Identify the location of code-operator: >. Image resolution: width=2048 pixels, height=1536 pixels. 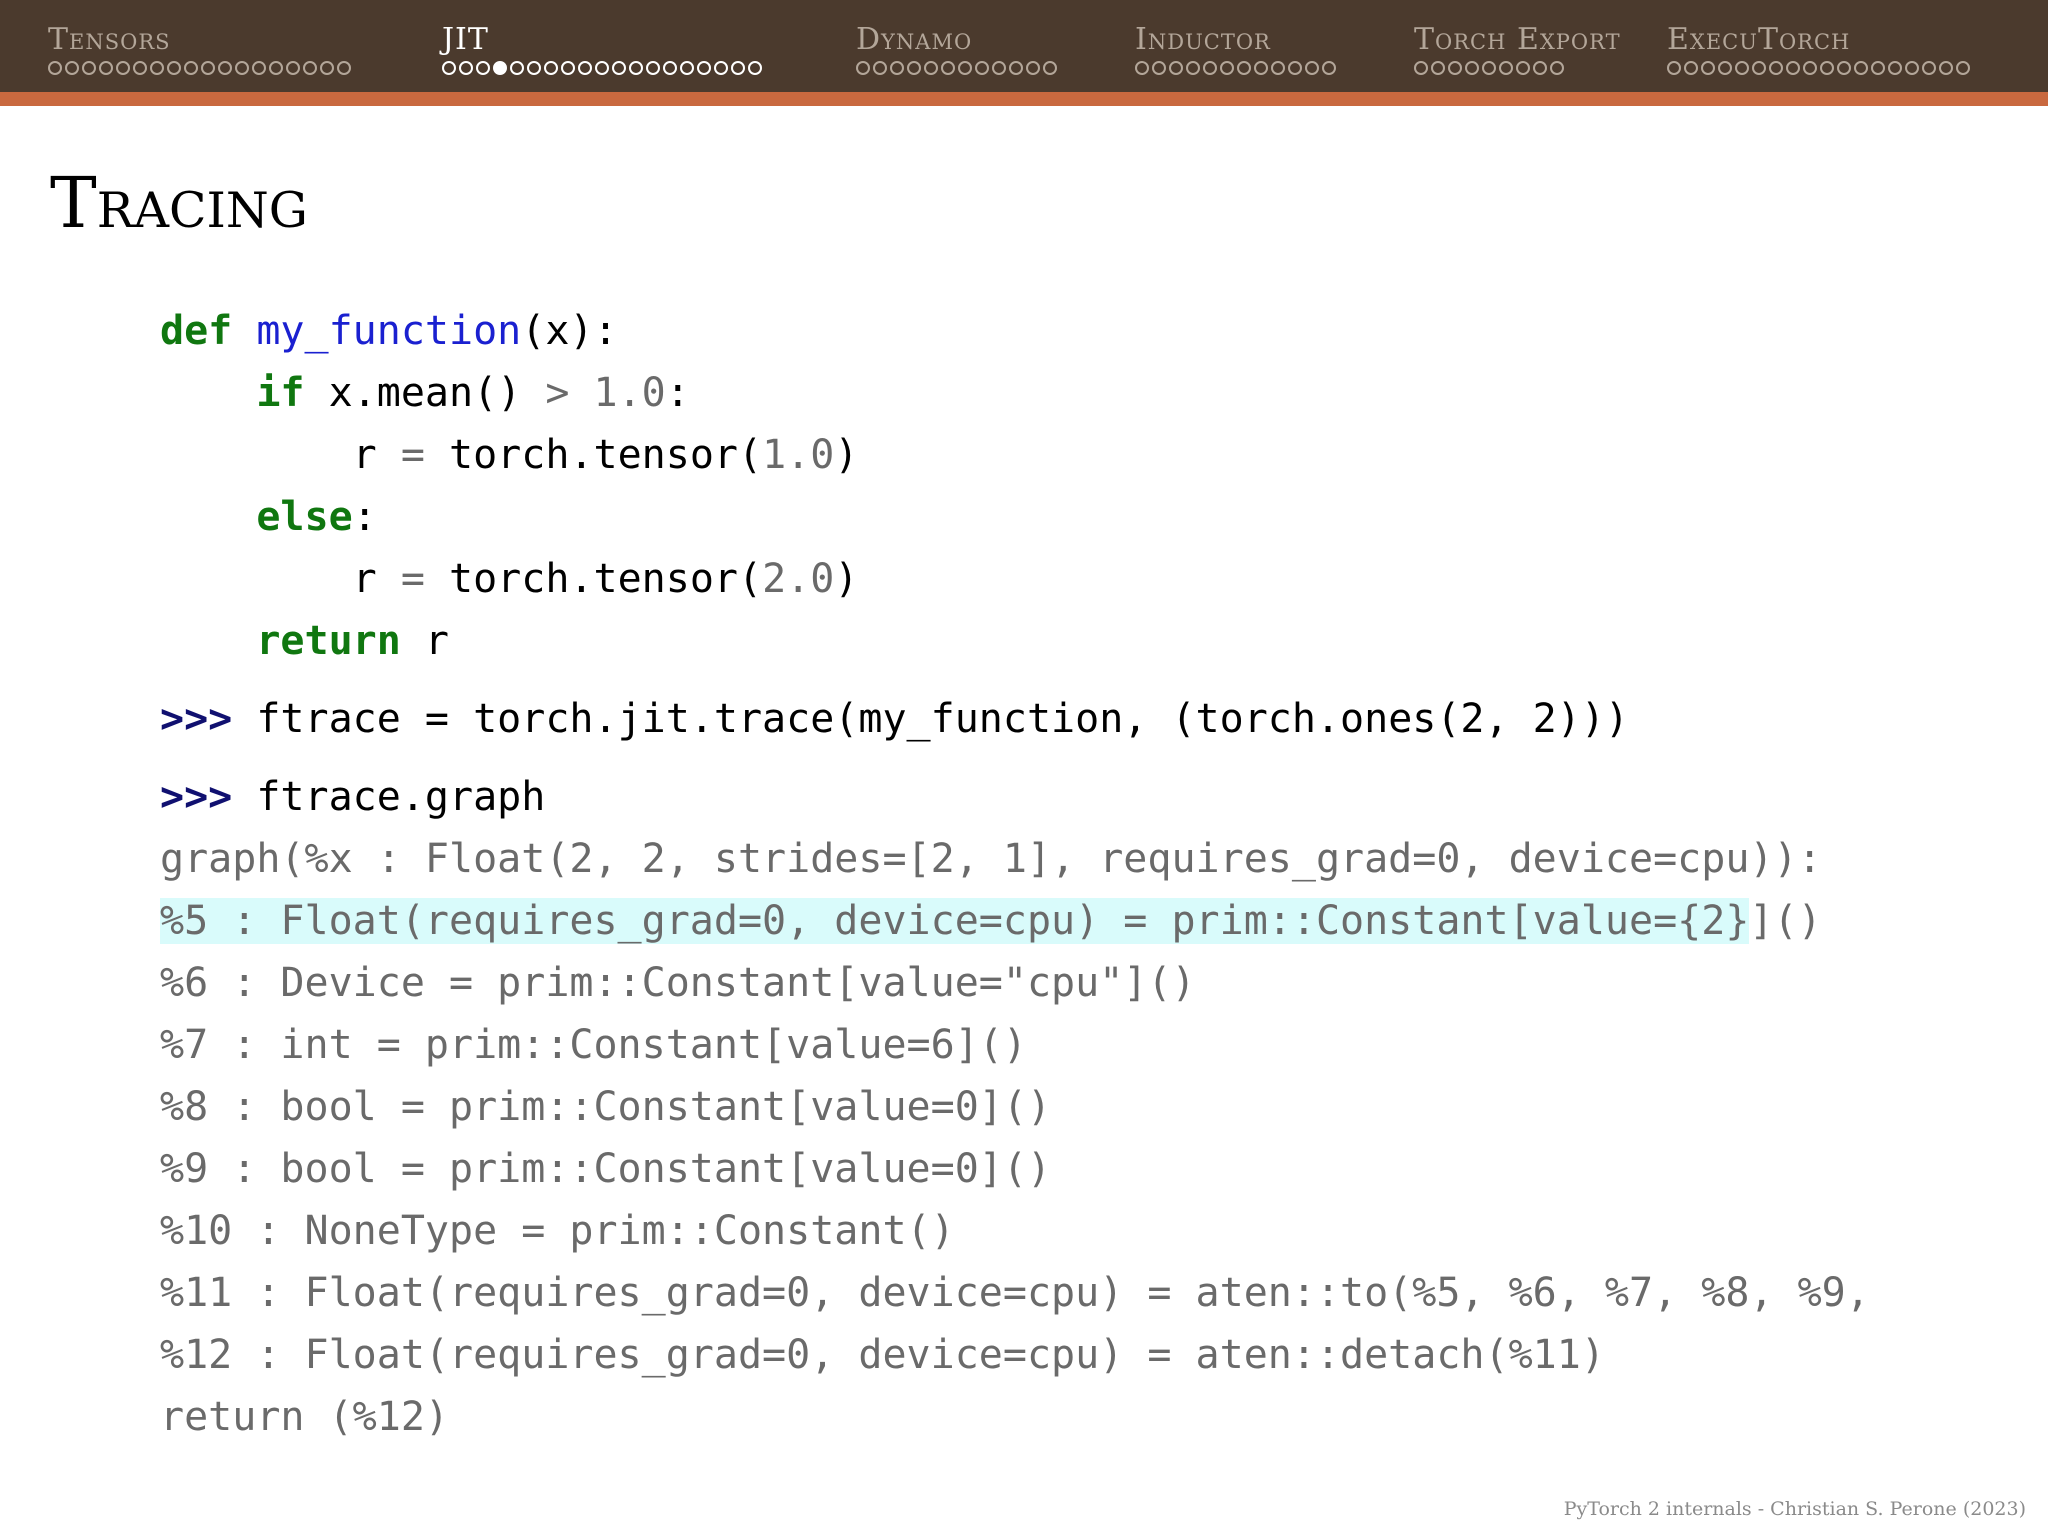
(557, 393).